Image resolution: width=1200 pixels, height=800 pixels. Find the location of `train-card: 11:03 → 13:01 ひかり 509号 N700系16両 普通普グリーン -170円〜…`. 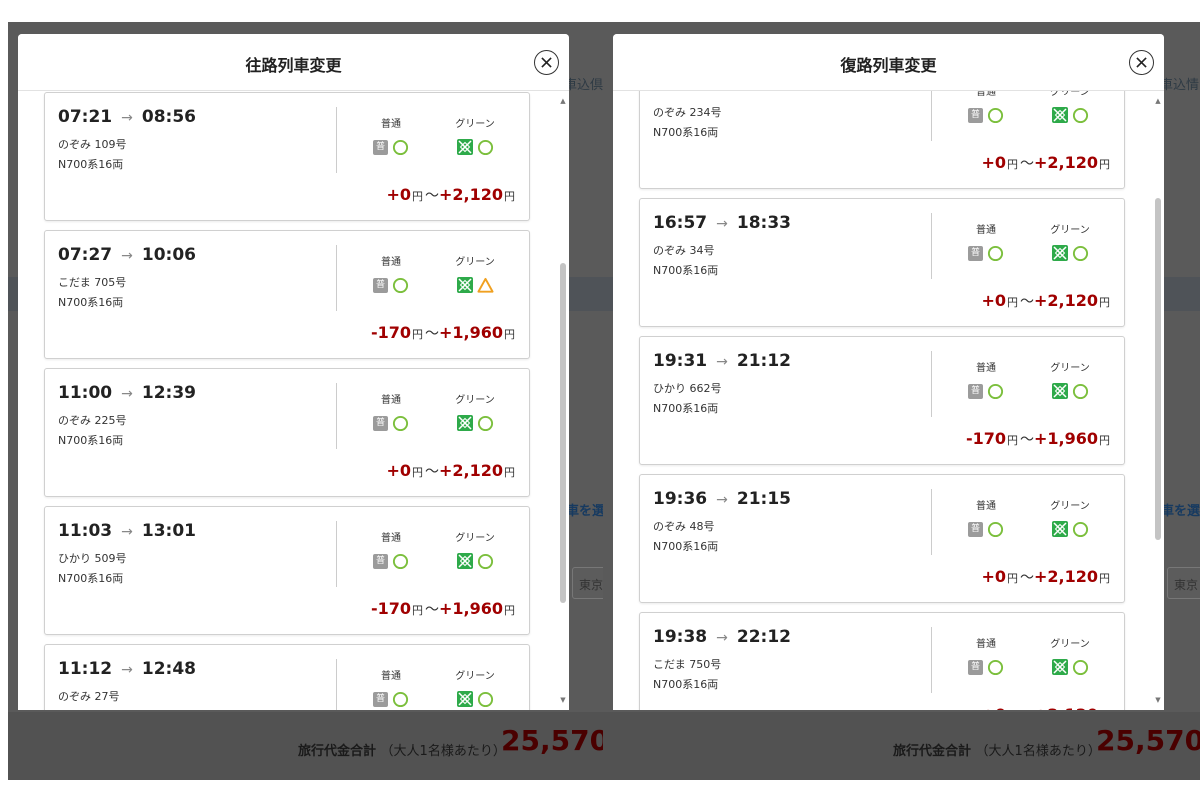

train-card: 11:03 → 13:01 ひかり 509号 N700系16両 普通普グリーン -170円〜… is located at coordinates (287, 570).